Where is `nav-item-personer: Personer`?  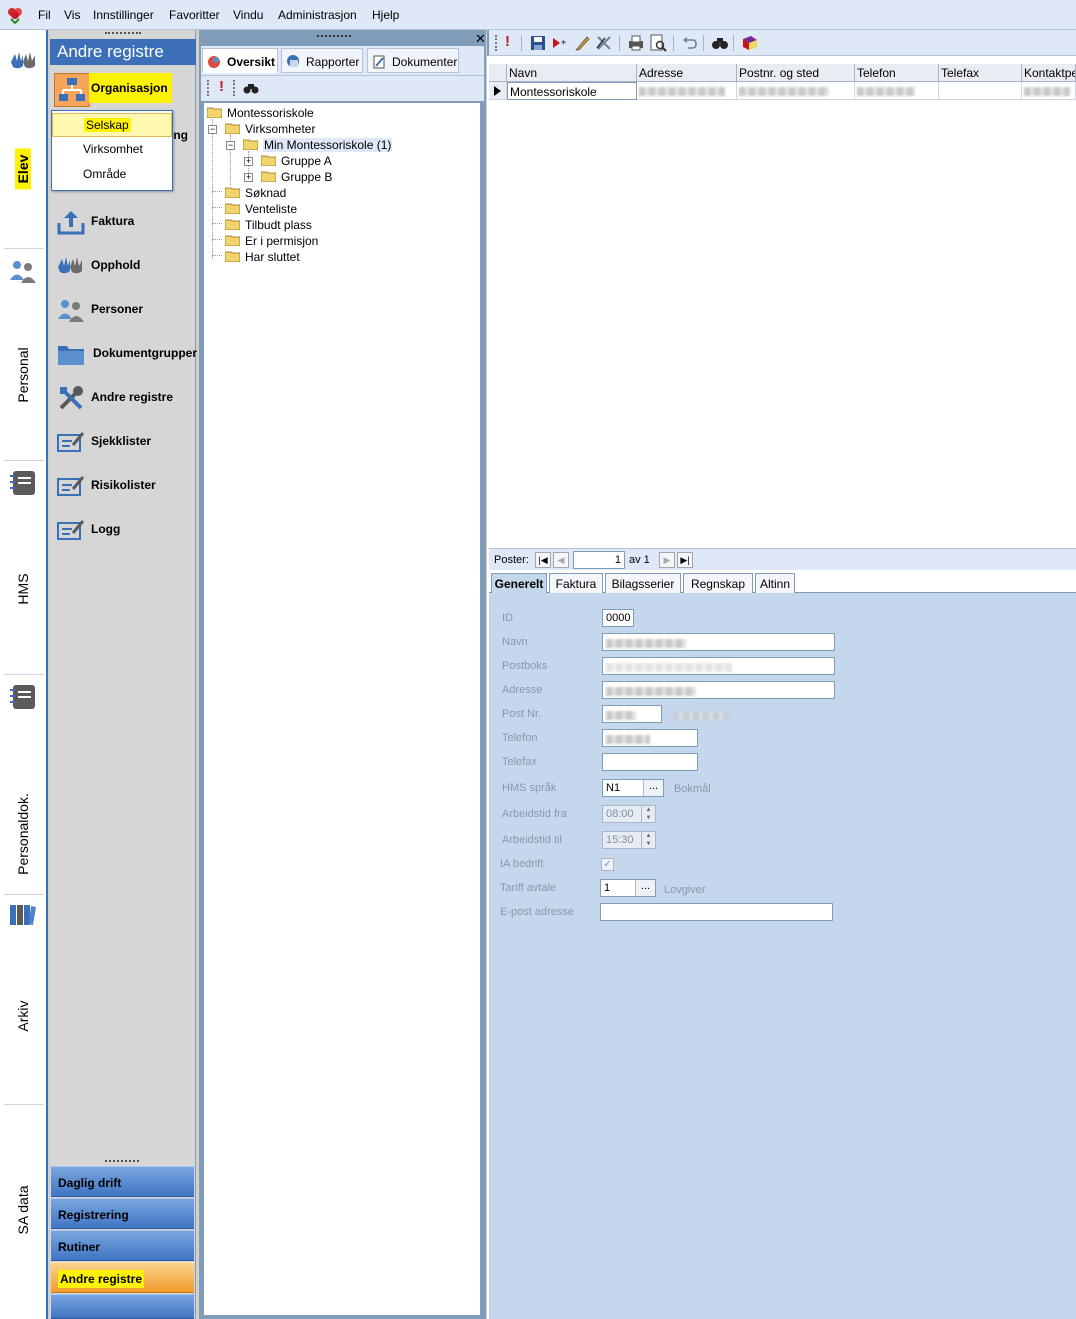 nav-item-personer: Personer is located at coordinates (125, 310).